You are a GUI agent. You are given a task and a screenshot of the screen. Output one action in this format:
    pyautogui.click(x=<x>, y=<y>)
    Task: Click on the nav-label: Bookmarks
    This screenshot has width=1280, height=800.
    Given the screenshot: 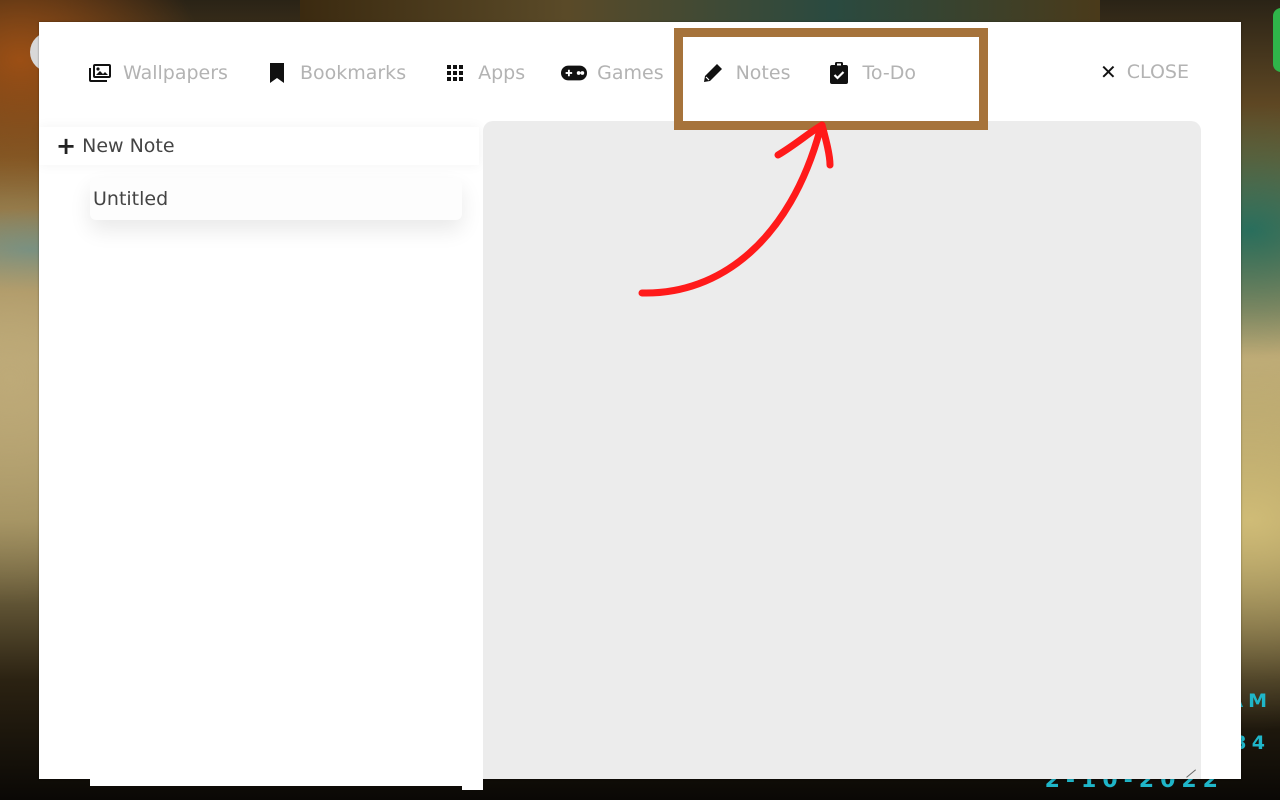 What is the action you would take?
    pyautogui.click(x=353, y=73)
    